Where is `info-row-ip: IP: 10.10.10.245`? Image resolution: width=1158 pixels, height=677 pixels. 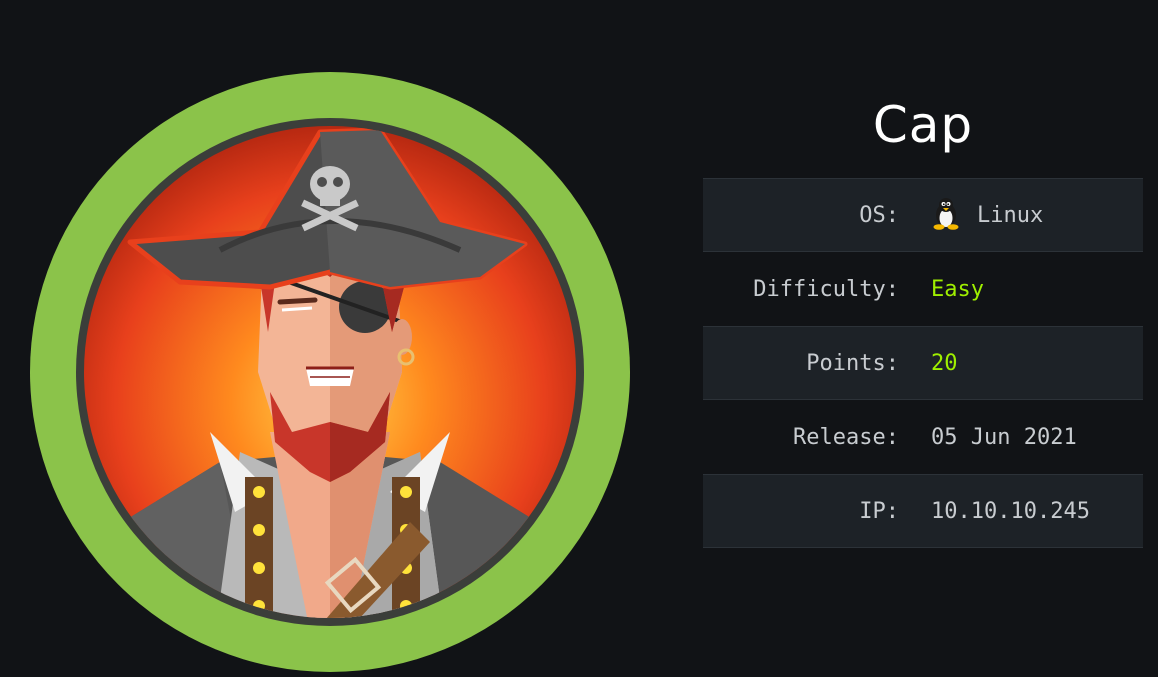 info-row-ip: IP: 10.10.10.245 is located at coordinates (923, 511).